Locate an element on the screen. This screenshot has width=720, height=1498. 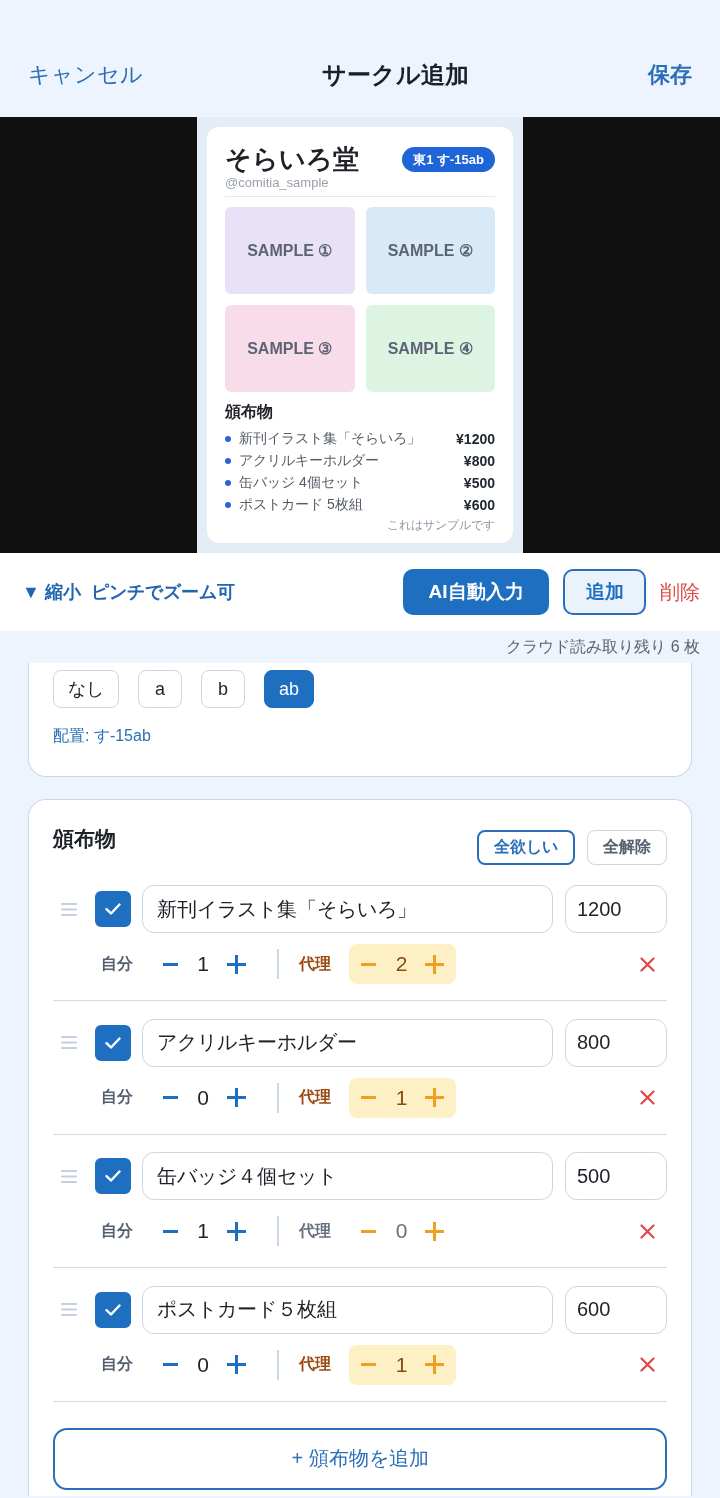
item-name-field: 缶バッジ４個セット is located at coordinates (347, 1176).